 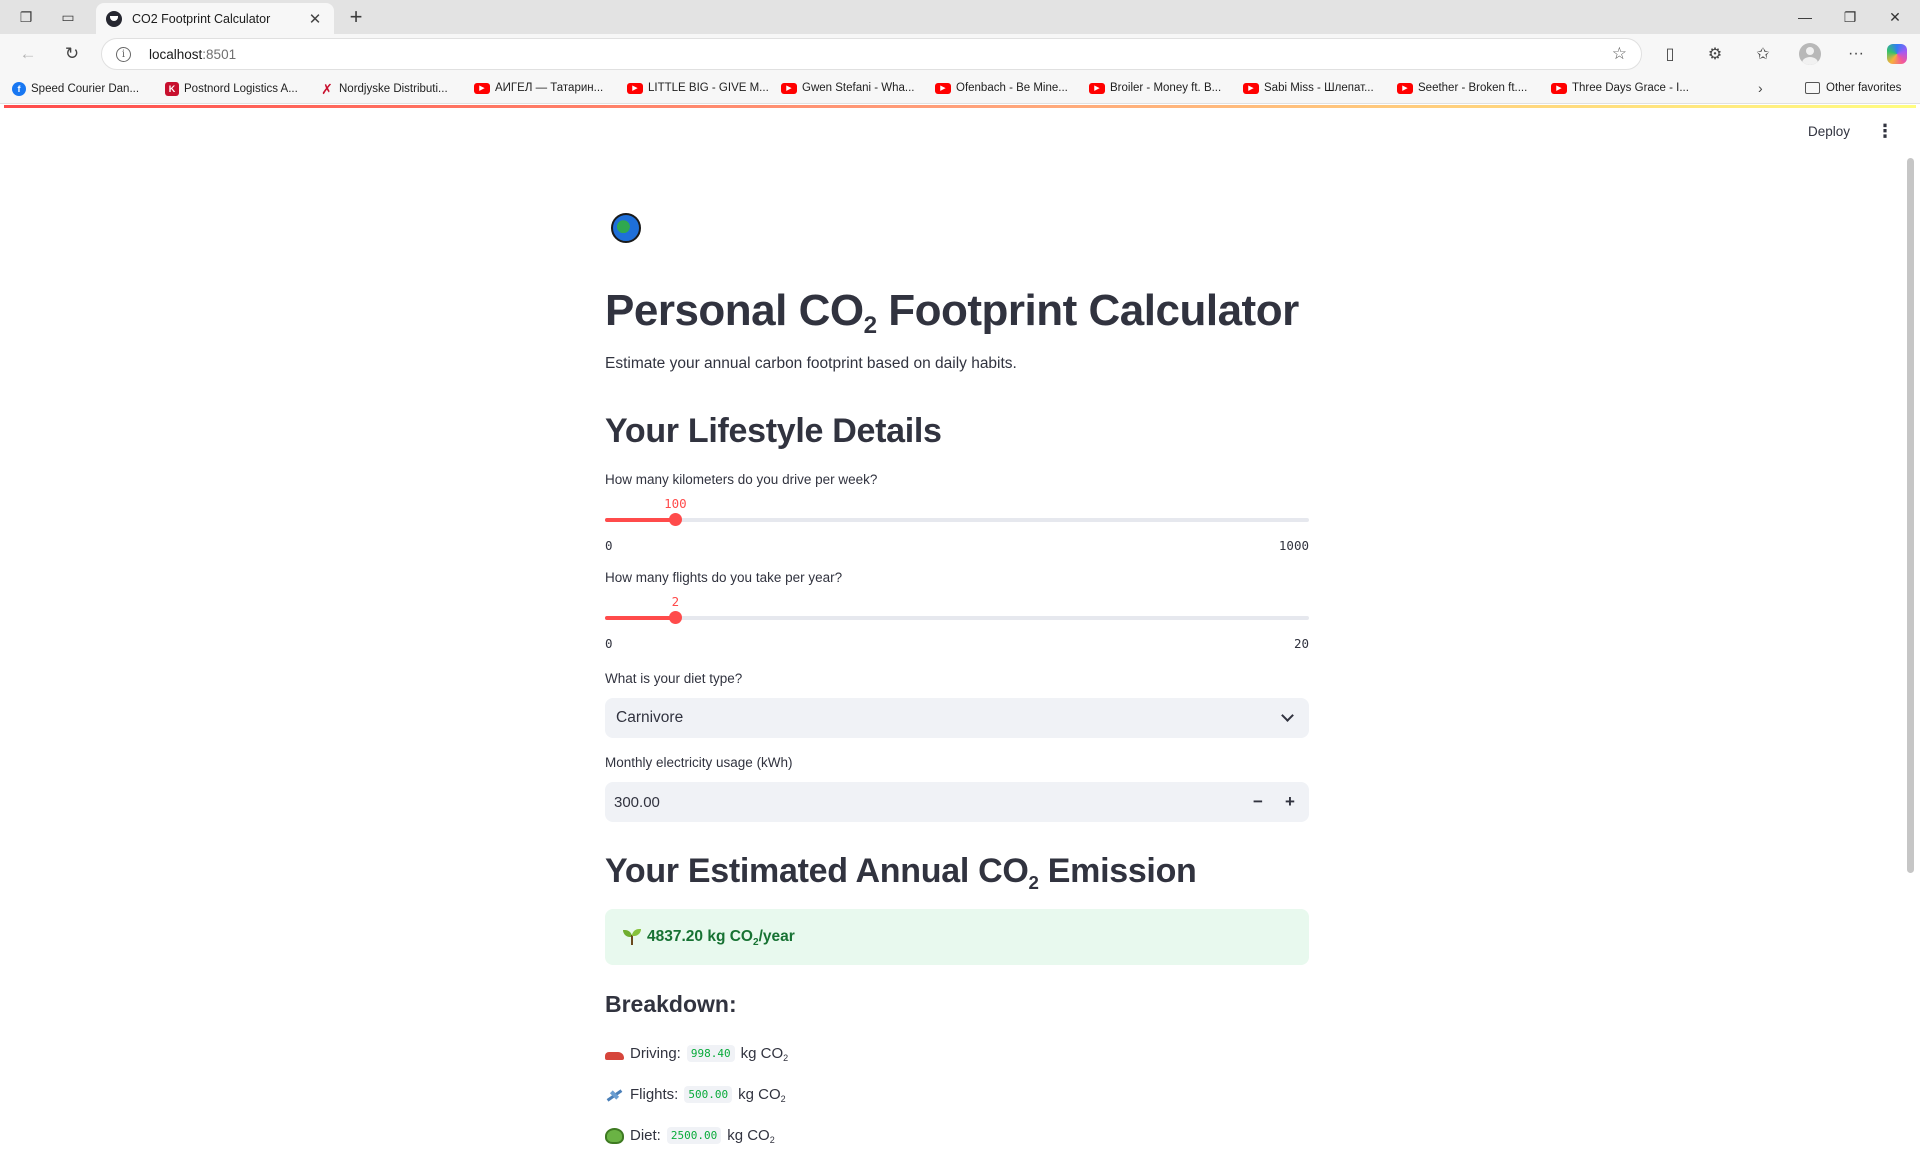 What do you see at coordinates (708, 1094) in the screenshot?
I see `breakdown-value: 500.00` at bounding box center [708, 1094].